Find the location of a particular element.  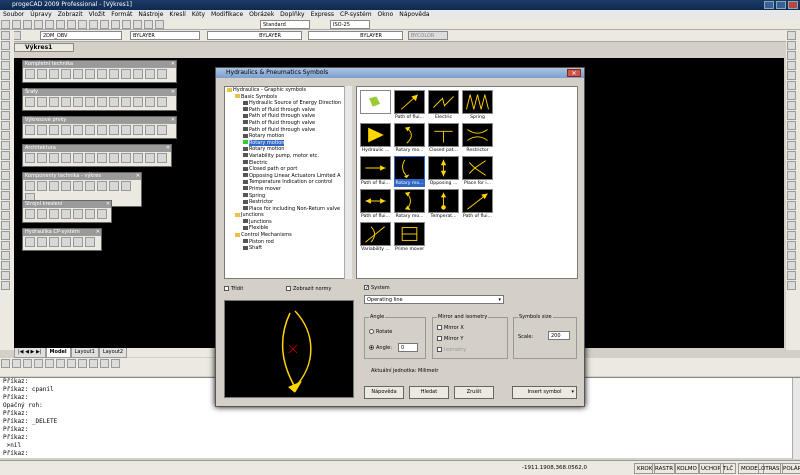

snap-insert-icon is located at coordinates (71, 363).